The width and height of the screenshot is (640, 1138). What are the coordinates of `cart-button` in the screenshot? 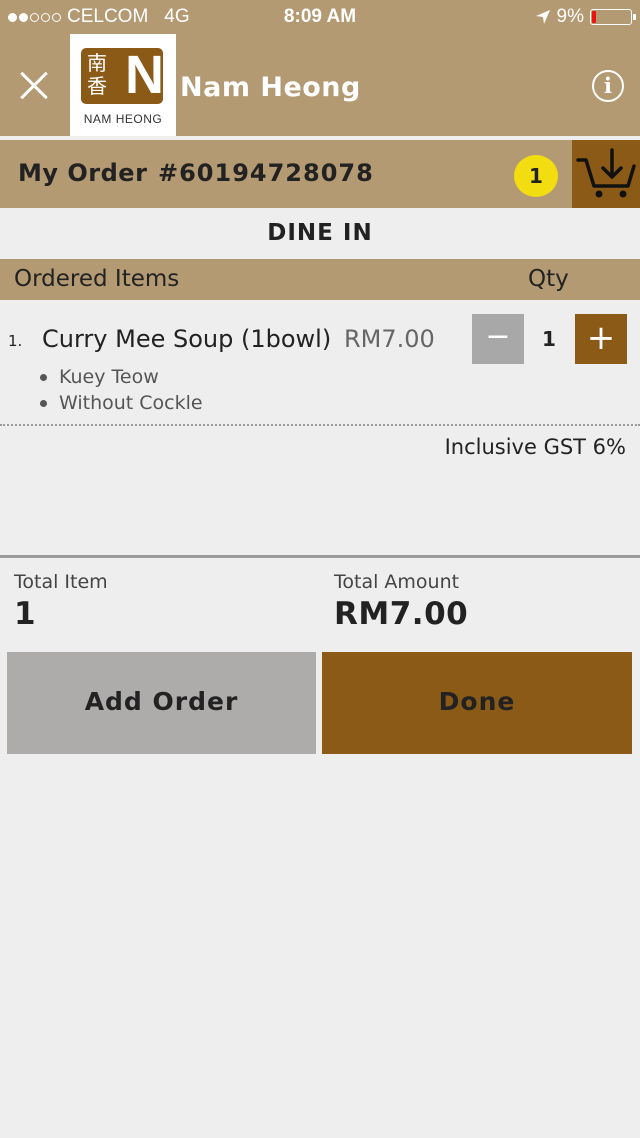 It's located at (606, 174).